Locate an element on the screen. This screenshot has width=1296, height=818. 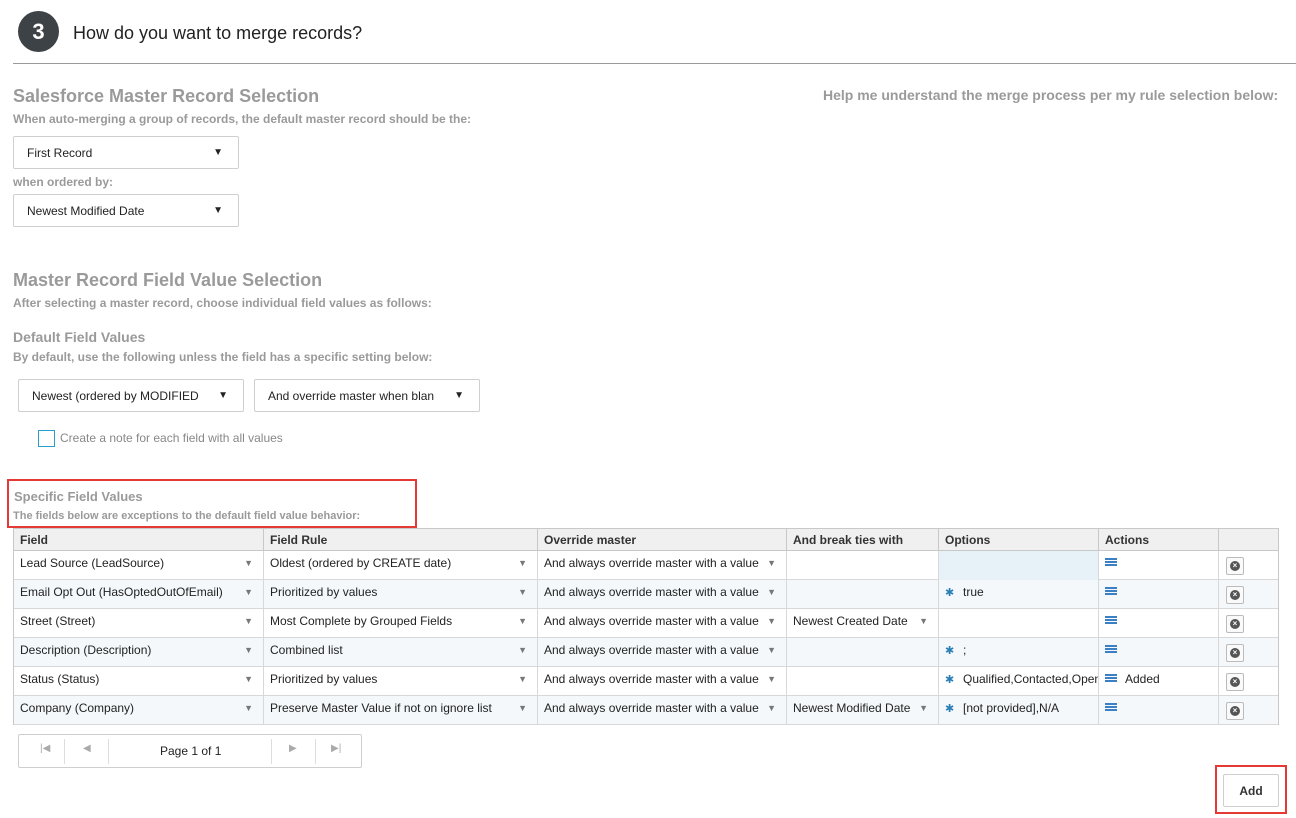
rule-cell: Oldest (ordered by CREATE date) ▼ is located at coordinates (401, 565).